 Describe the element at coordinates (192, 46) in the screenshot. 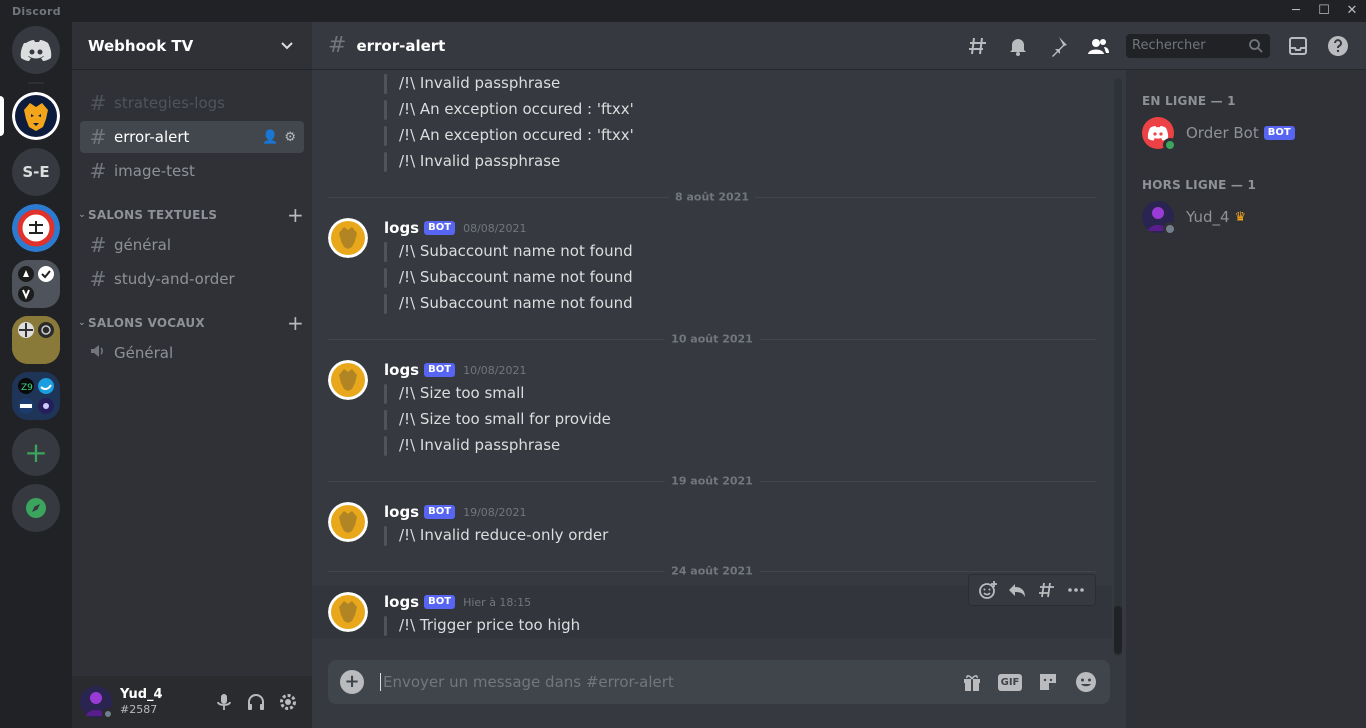

I see `server-header: Webhook TV` at that location.